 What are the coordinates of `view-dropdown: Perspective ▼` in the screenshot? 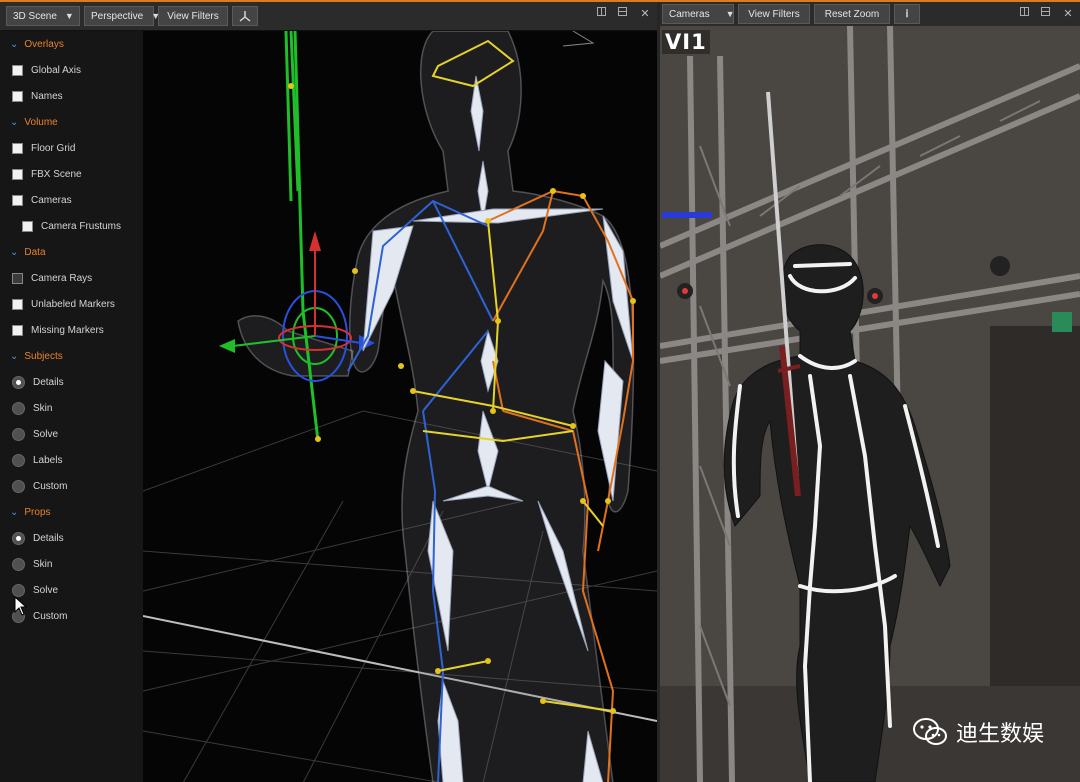 It's located at (122, 16).